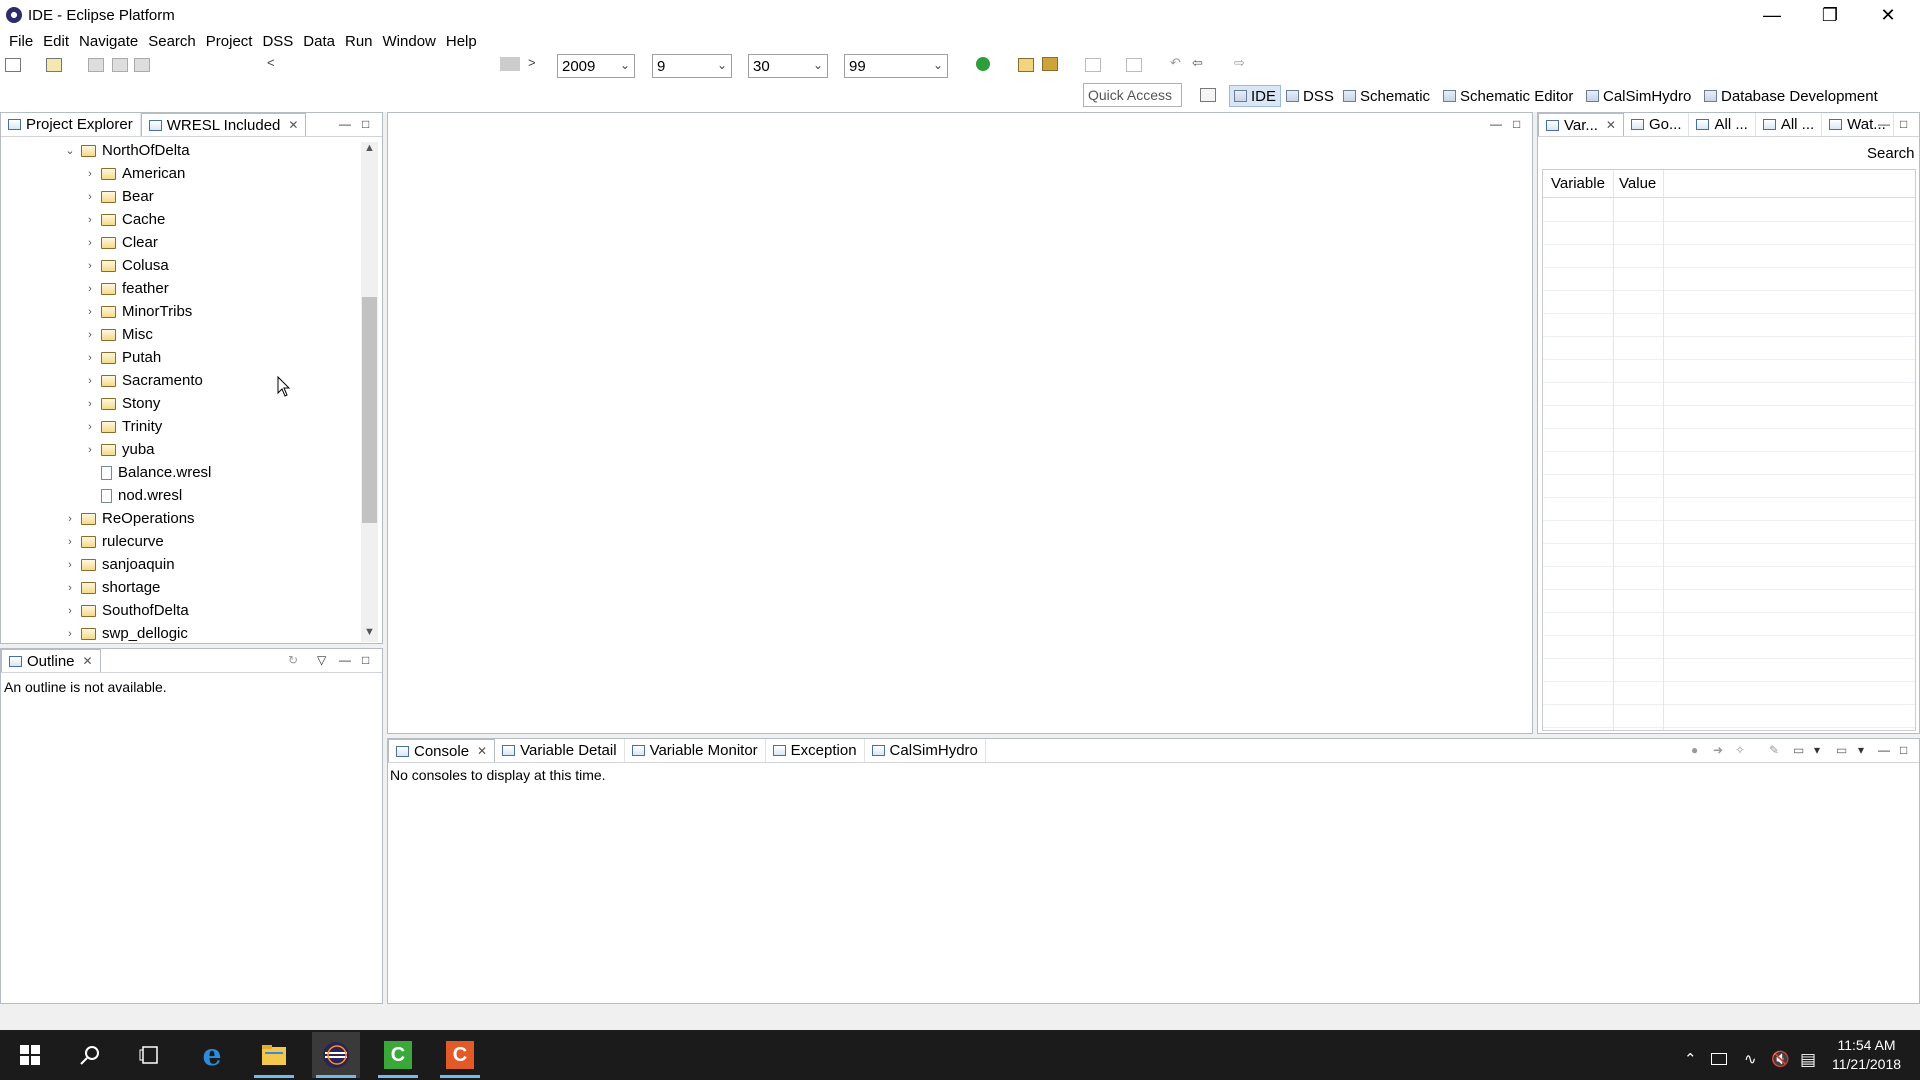 This screenshot has height=1080, width=1920. I want to click on tree-item: › SouthofDelta, so click(126, 610).